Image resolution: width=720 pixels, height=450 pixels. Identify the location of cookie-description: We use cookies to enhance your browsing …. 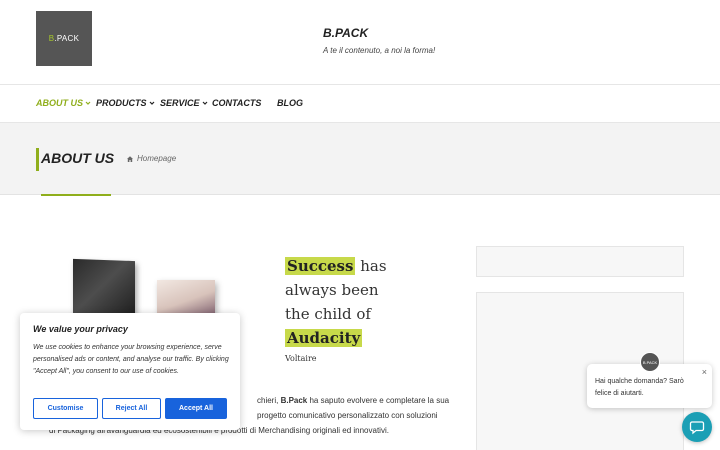
(131, 359).